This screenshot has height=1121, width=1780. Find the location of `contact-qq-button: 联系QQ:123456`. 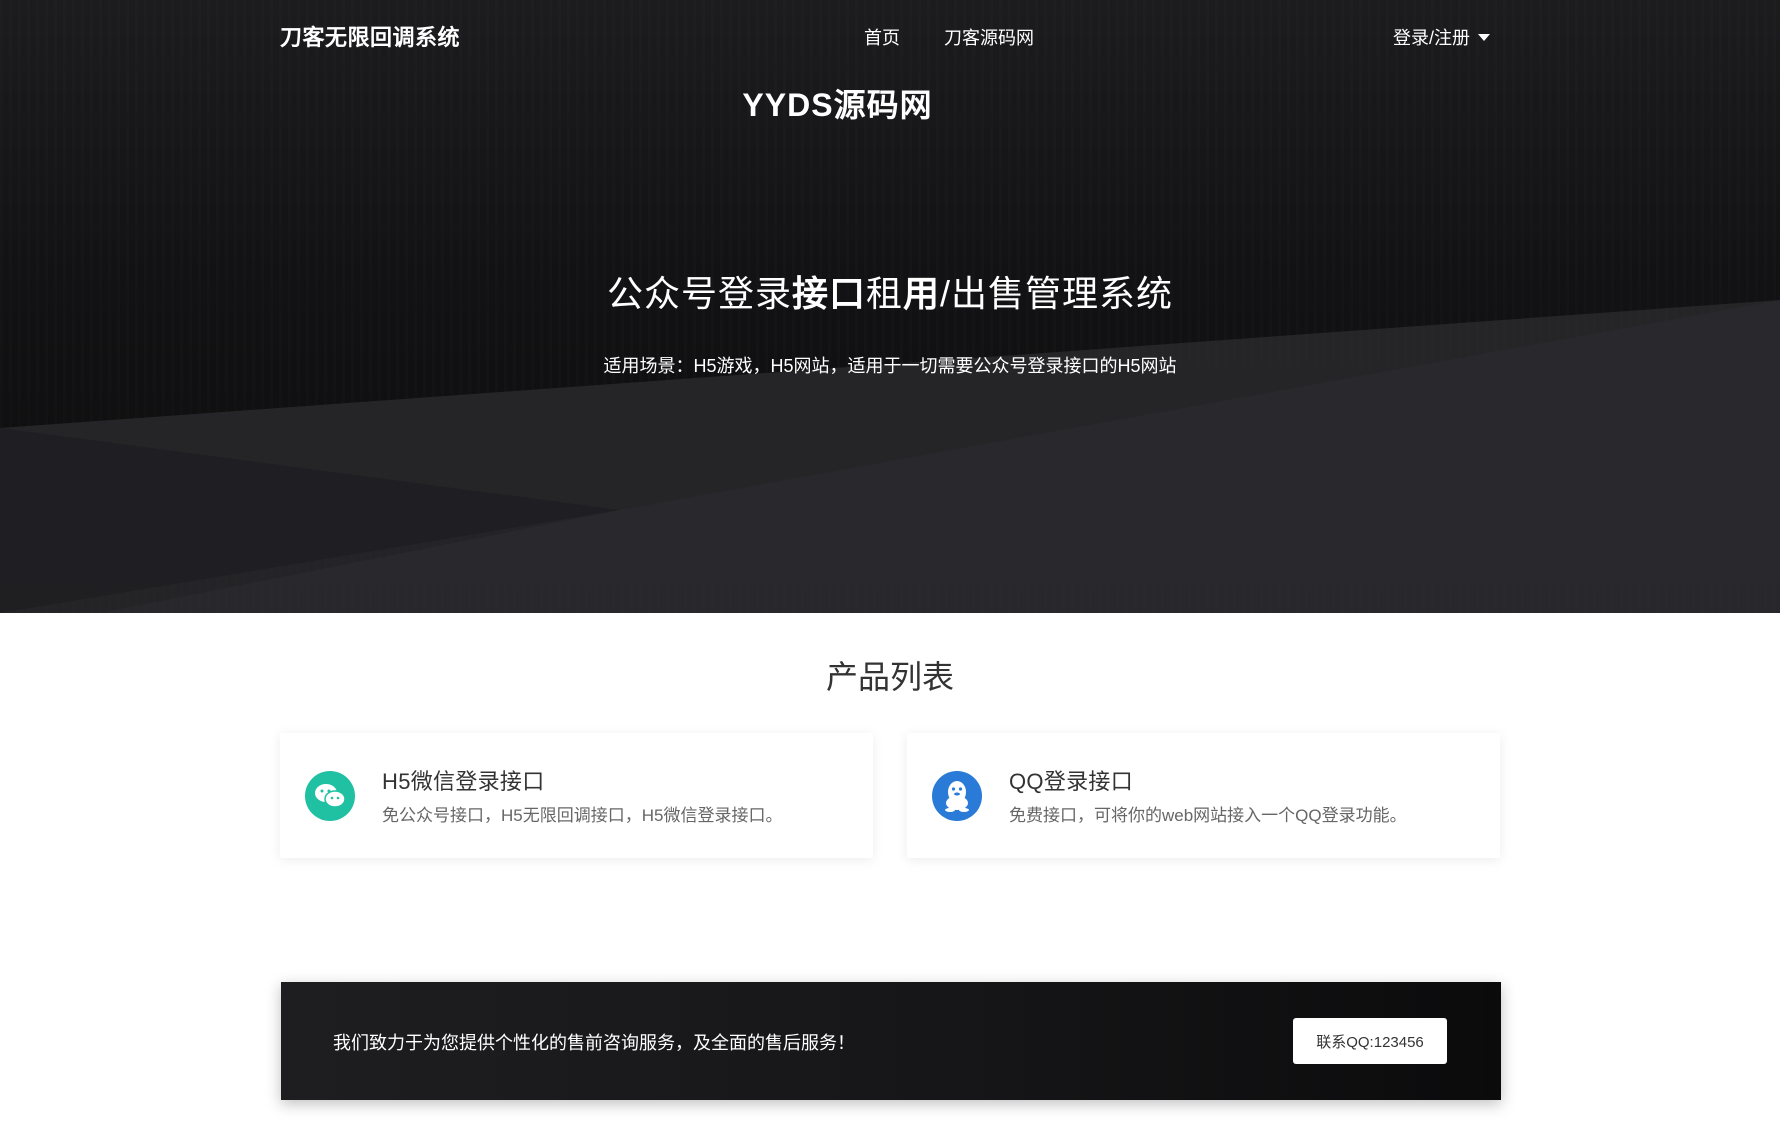

contact-qq-button: 联系QQ:123456 is located at coordinates (1370, 1041).